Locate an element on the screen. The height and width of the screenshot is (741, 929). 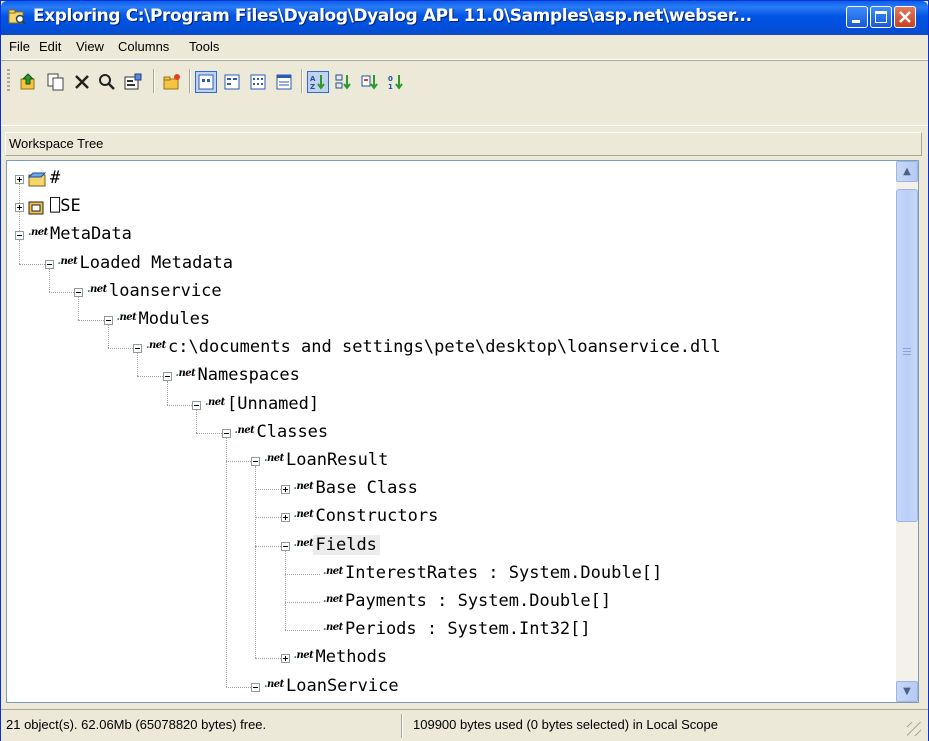
resize-grip-icon is located at coordinates (914, 729).